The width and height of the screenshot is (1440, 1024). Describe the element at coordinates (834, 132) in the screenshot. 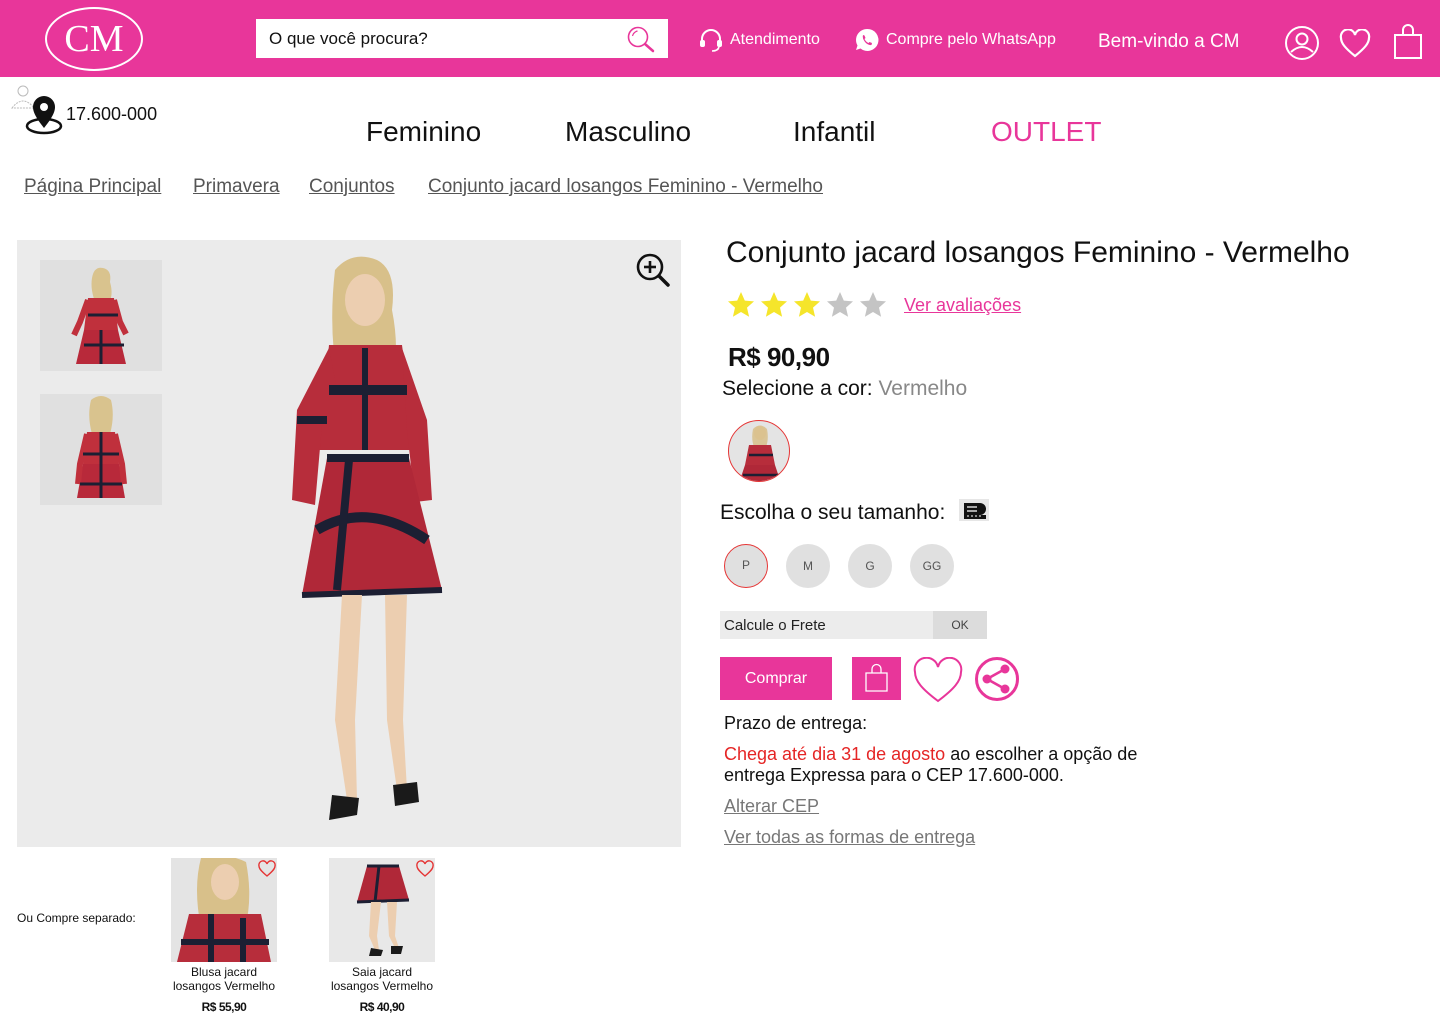

I see `nav-infantil: Infantil` at that location.